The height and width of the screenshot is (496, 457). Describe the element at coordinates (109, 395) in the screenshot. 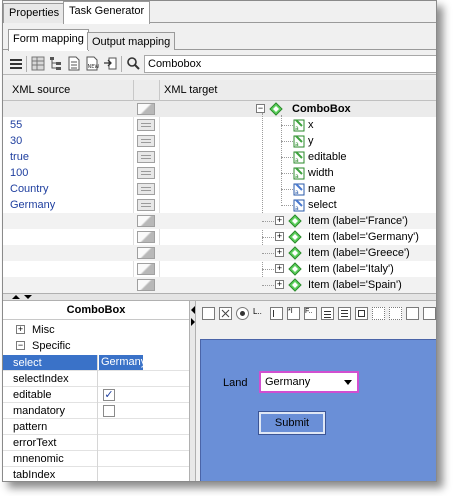

I see `editable-checkbox: ✓` at that location.